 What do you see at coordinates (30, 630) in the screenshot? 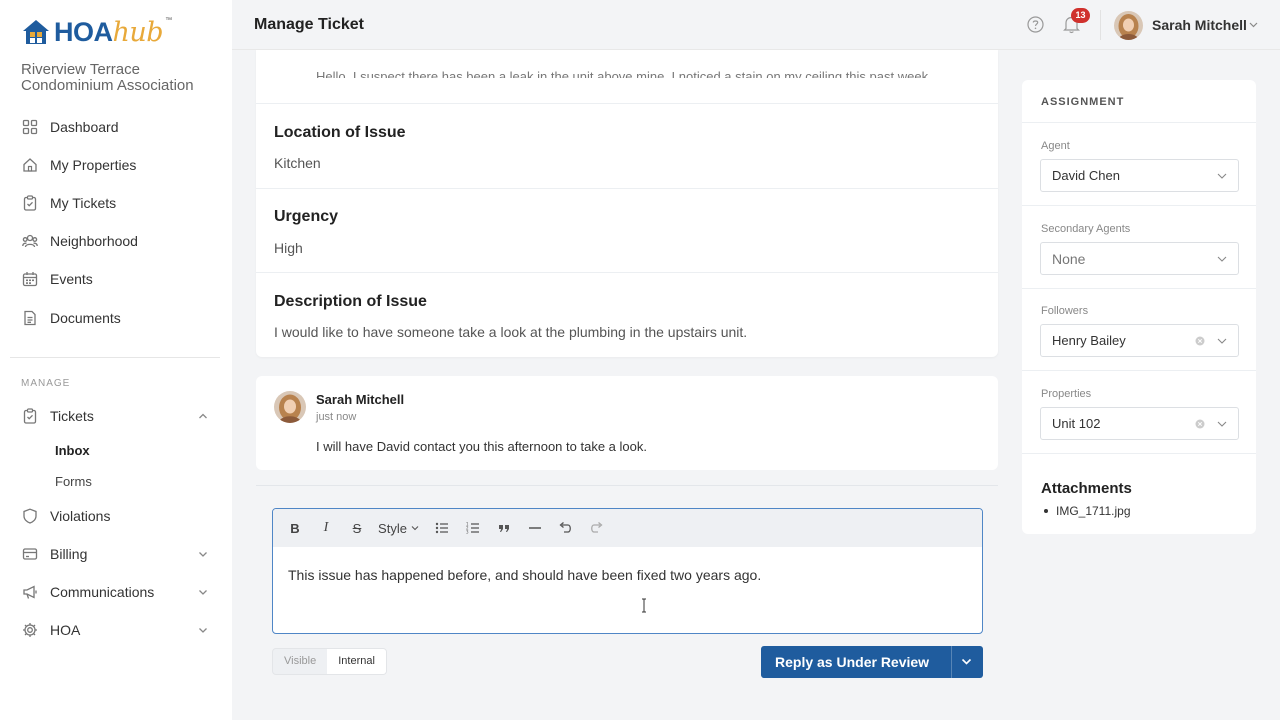
I see `gear-icon` at bounding box center [30, 630].